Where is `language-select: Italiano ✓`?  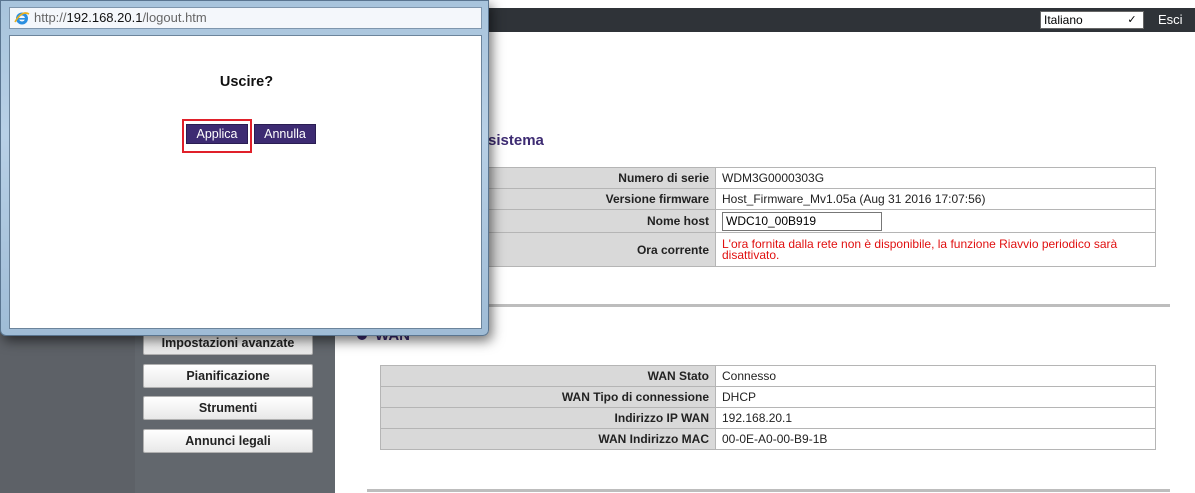
language-select: Italiano ✓ is located at coordinates (1092, 20).